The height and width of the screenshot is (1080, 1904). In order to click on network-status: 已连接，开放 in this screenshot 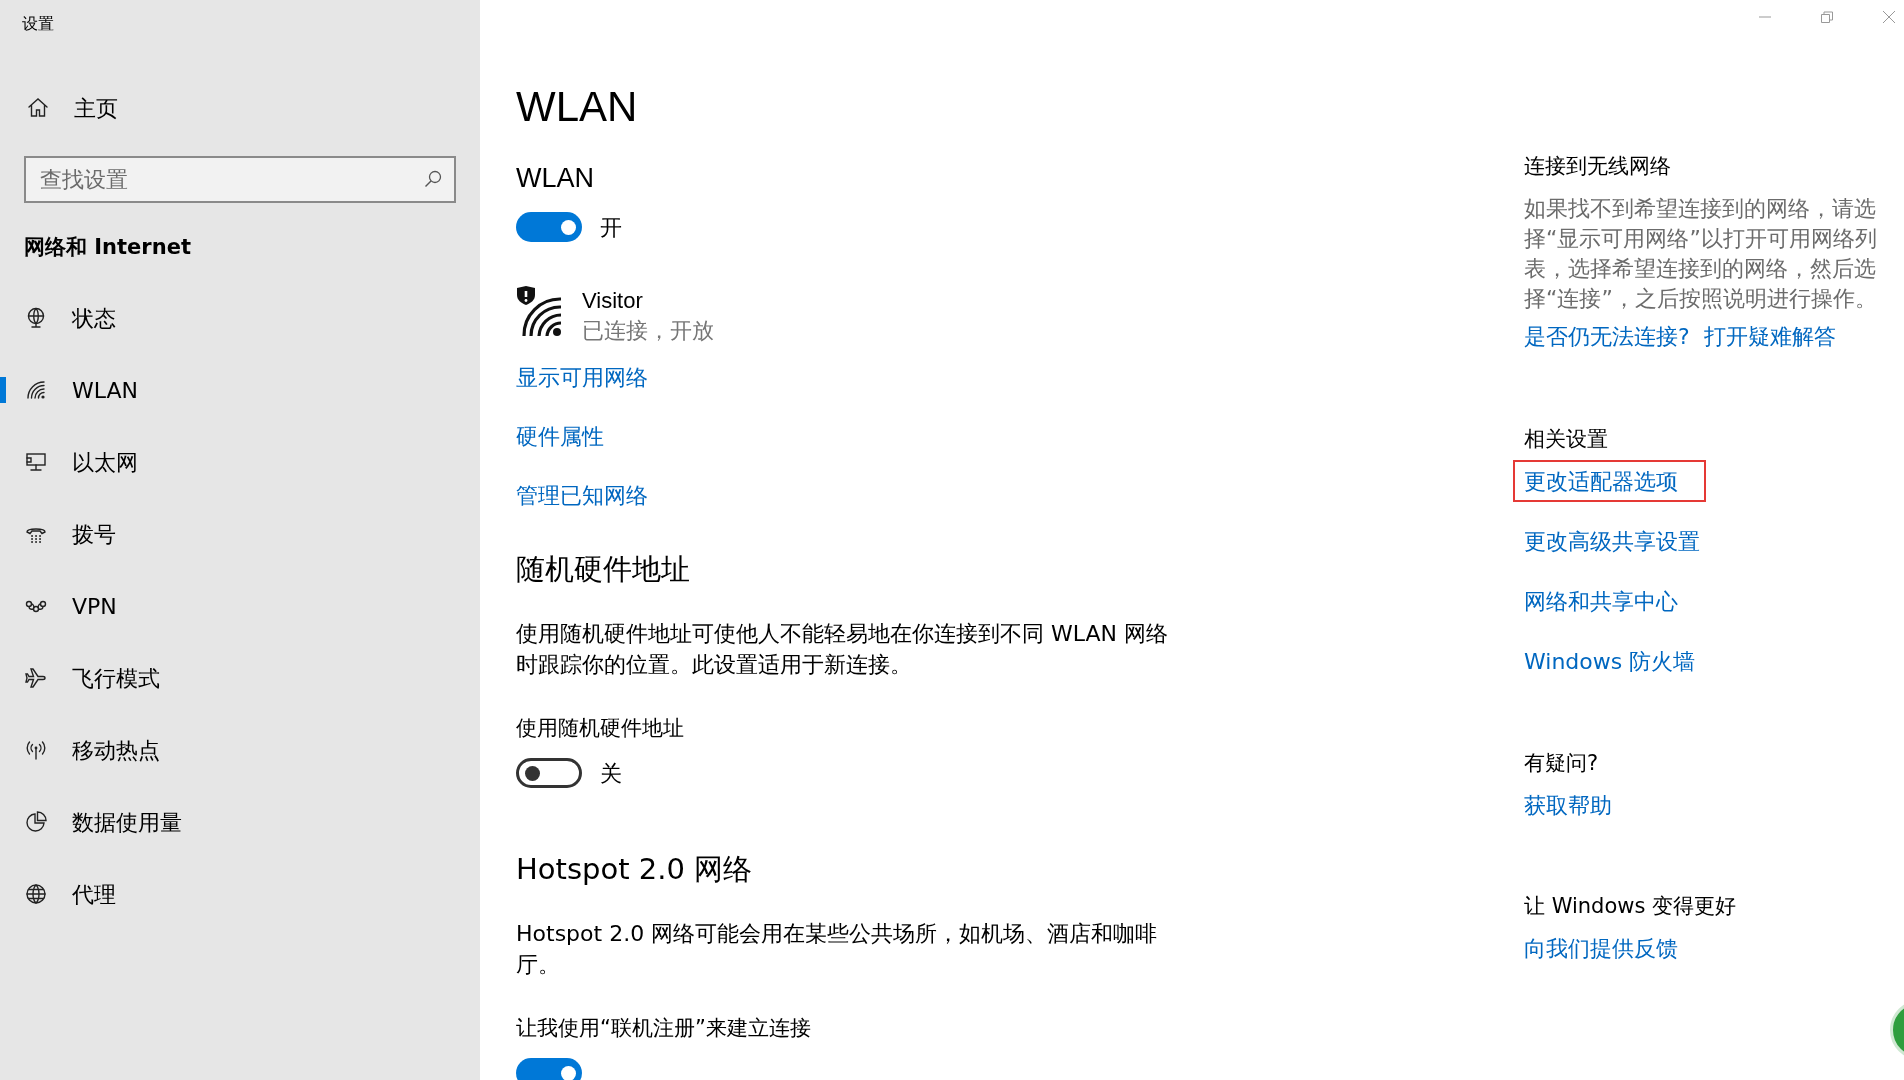, I will do `click(648, 331)`.